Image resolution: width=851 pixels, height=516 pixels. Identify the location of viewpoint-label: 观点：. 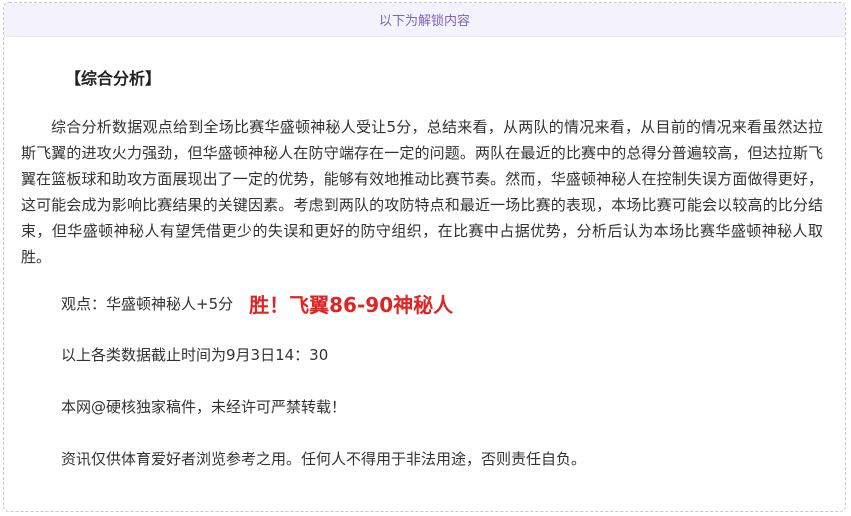
(84, 303).